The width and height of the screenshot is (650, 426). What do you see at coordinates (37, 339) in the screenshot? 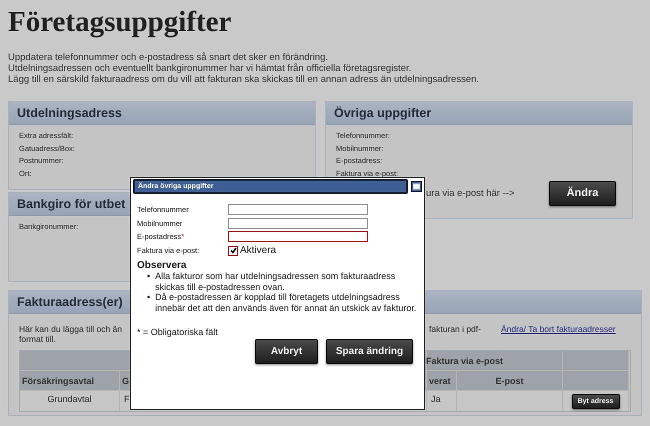
I see `description-text: format till.` at bounding box center [37, 339].